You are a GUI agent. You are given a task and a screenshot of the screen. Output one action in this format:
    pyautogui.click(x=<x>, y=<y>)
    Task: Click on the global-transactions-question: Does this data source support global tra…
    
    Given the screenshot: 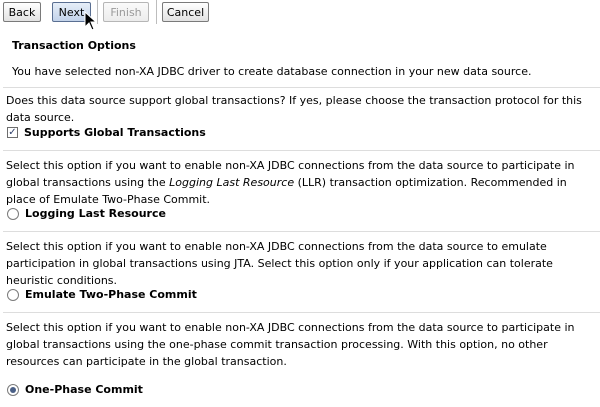 What is the action you would take?
    pyautogui.click(x=294, y=109)
    